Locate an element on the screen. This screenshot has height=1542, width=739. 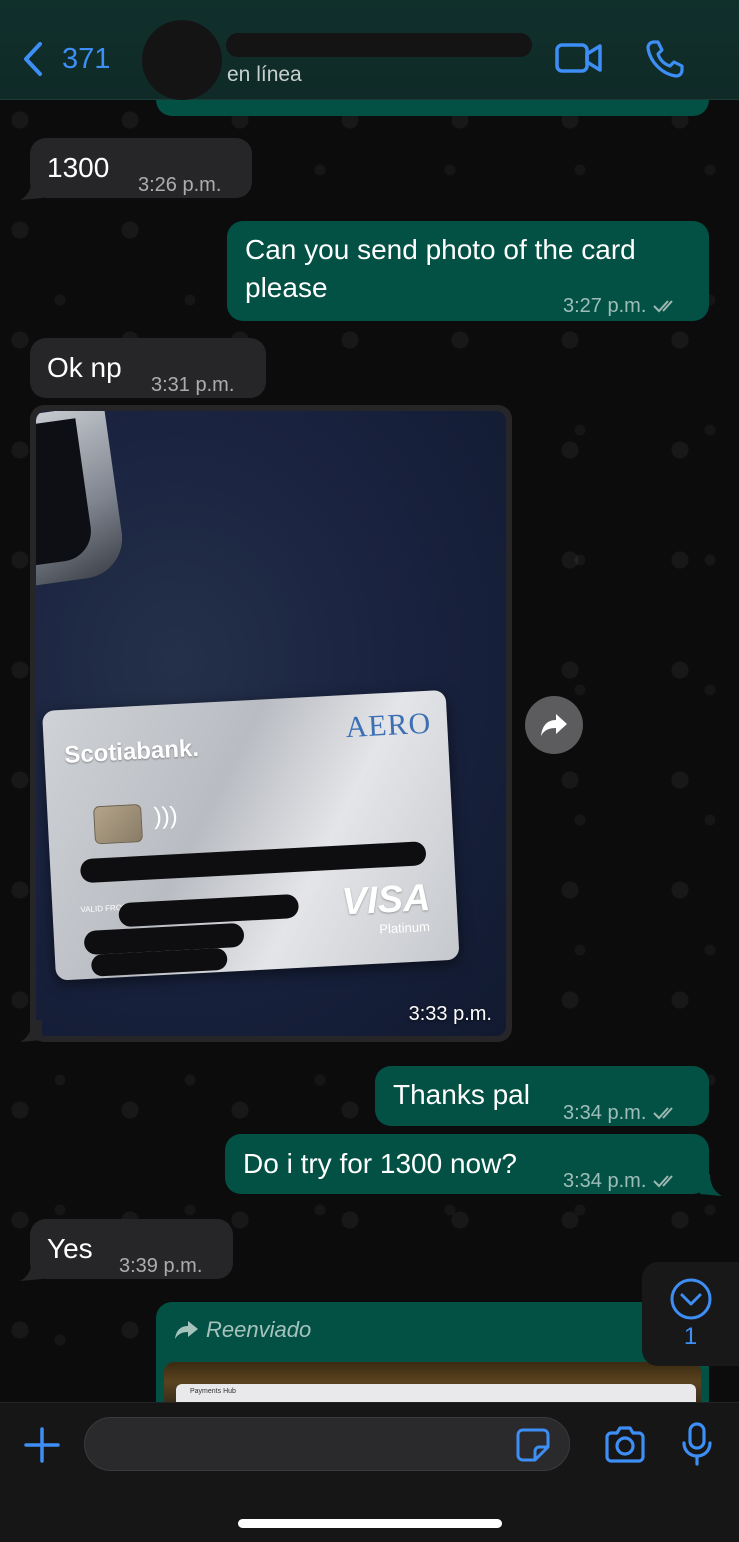
back-button: 371 is located at coordinates (64, 59).